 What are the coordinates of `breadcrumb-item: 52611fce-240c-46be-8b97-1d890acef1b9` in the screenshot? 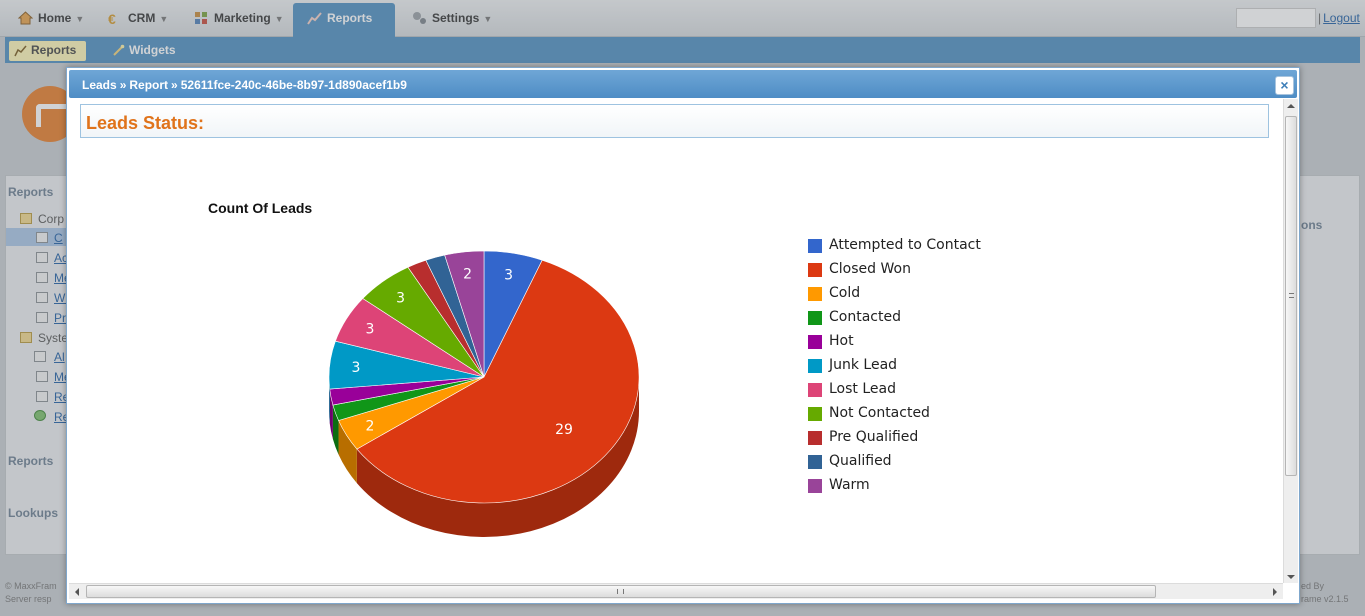 It's located at (293, 85).